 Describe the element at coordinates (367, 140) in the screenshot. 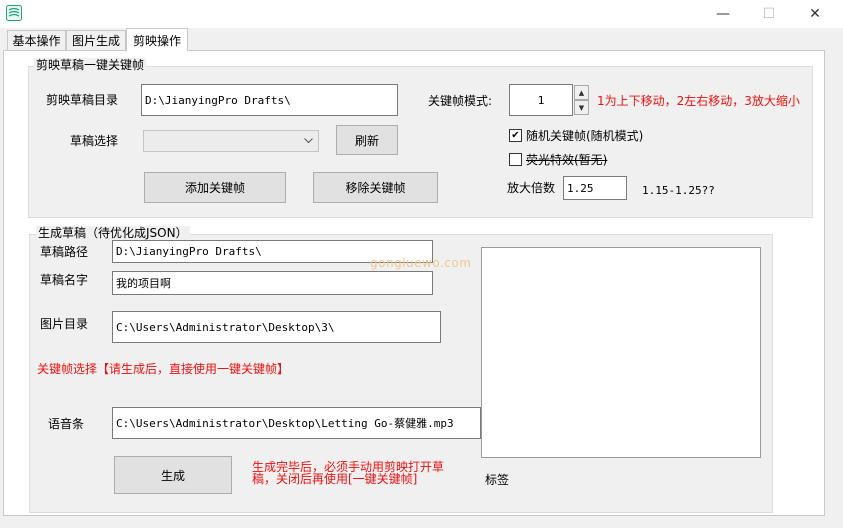

I see `refresh-button: 刷新` at that location.